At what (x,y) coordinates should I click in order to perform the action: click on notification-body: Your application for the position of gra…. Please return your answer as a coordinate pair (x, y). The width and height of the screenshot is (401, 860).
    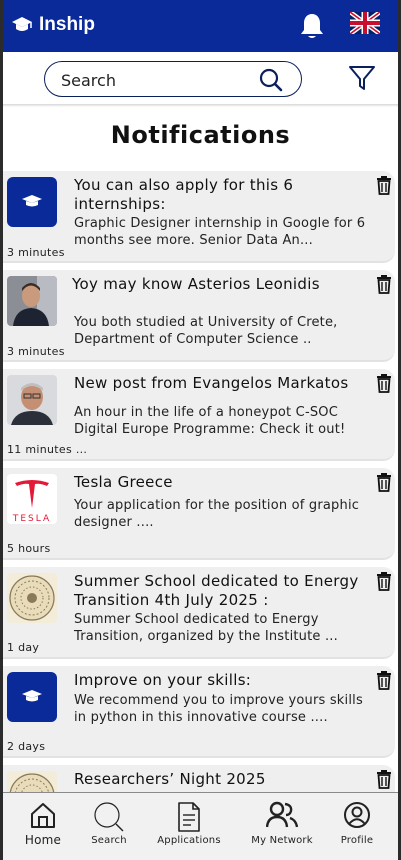
    Looking at the image, I should click on (217, 514).